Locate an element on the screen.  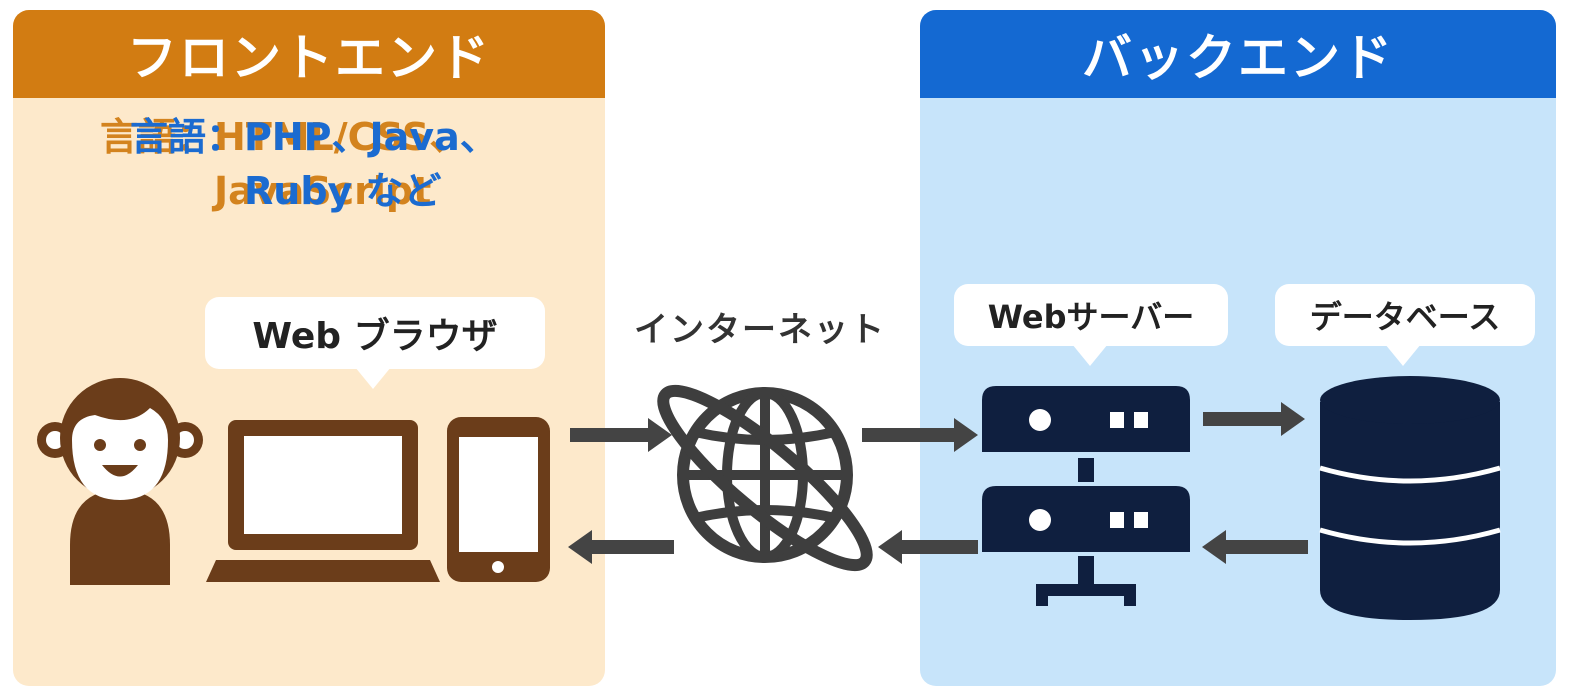
person-icon is located at coordinates (120, 481).